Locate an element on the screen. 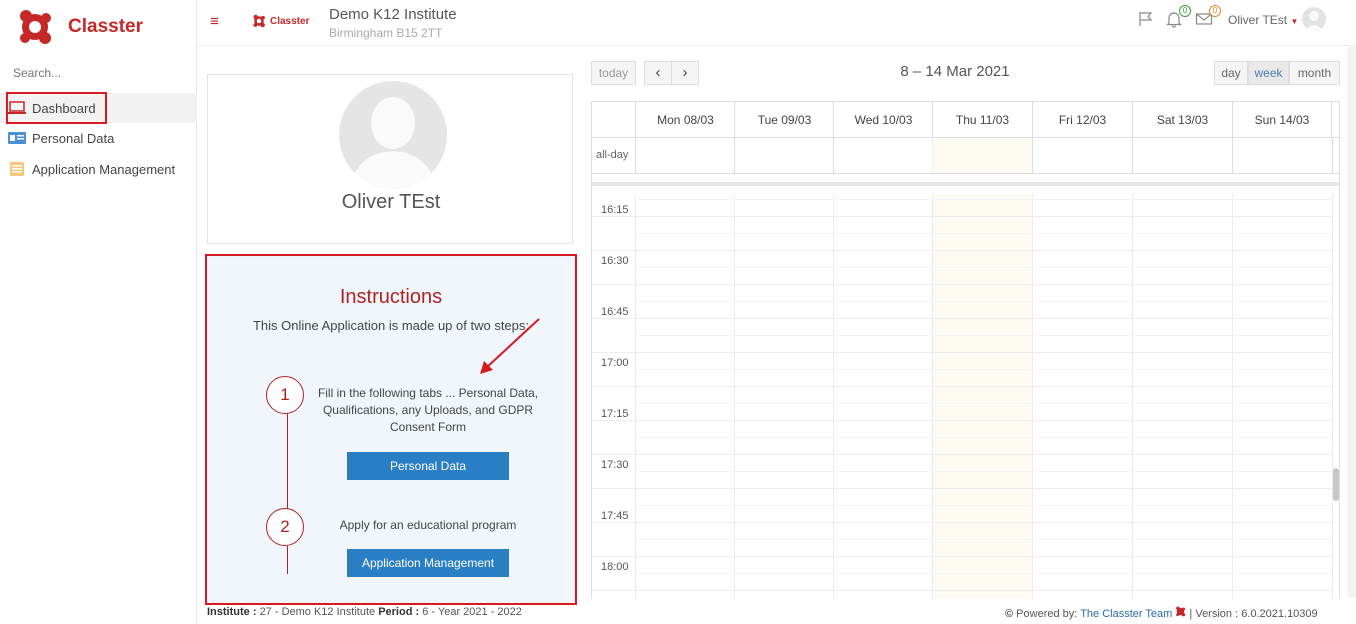 The width and height of the screenshot is (1356, 624). brand-name: Classter is located at coordinates (105, 26).